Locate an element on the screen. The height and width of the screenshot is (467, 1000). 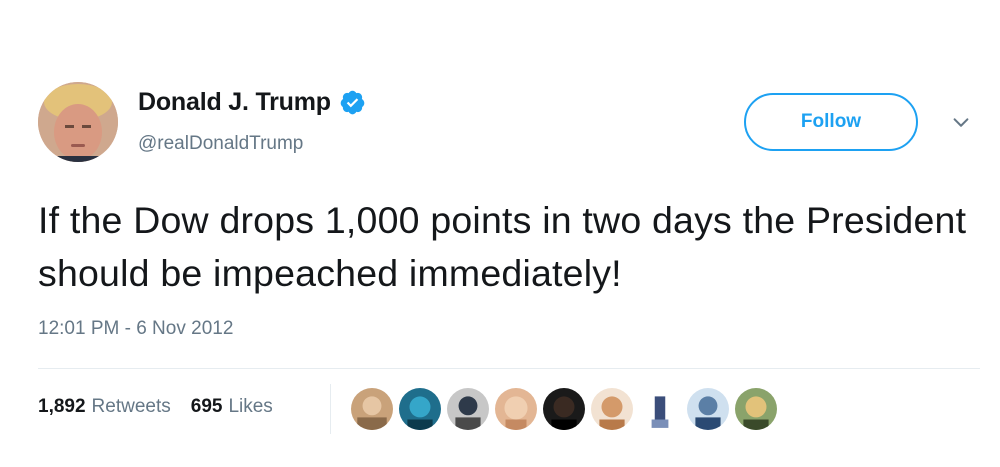
likes-count: 695 is located at coordinates (206, 406).